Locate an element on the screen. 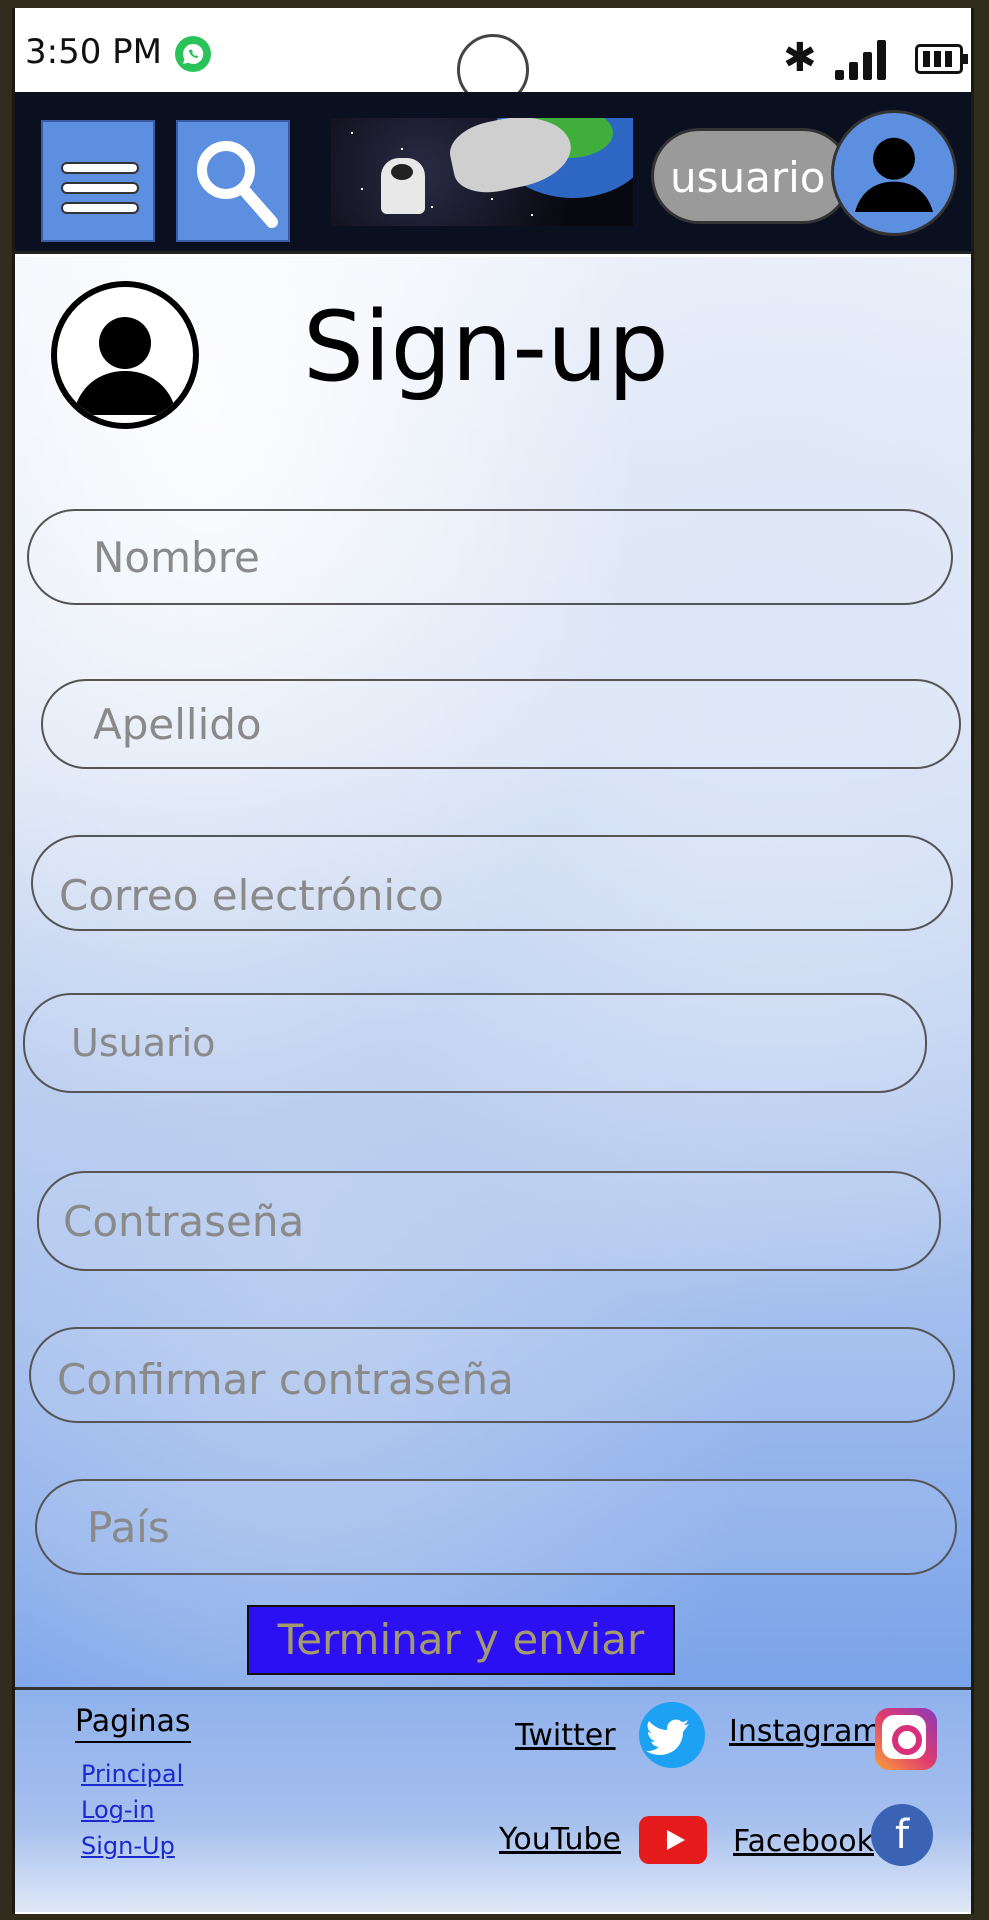 The height and width of the screenshot is (1920, 989). country-field is located at coordinates (496, 1527).